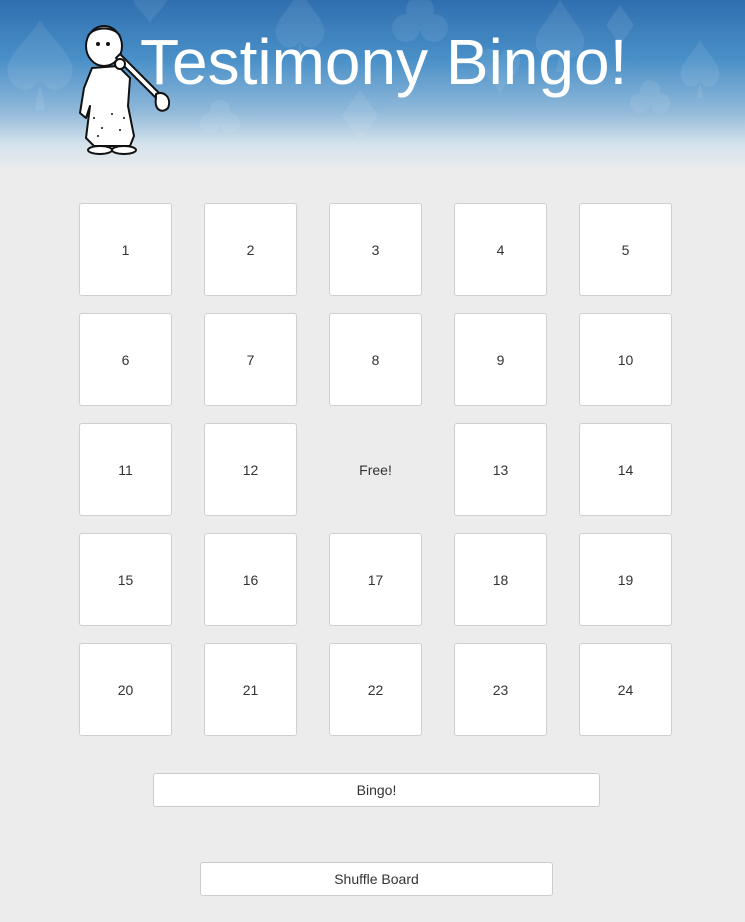 Image resolution: width=745 pixels, height=922 pixels. What do you see at coordinates (625, 689) in the screenshot?
I see `bingo-cell: 24` at bounding box center [625, 689].